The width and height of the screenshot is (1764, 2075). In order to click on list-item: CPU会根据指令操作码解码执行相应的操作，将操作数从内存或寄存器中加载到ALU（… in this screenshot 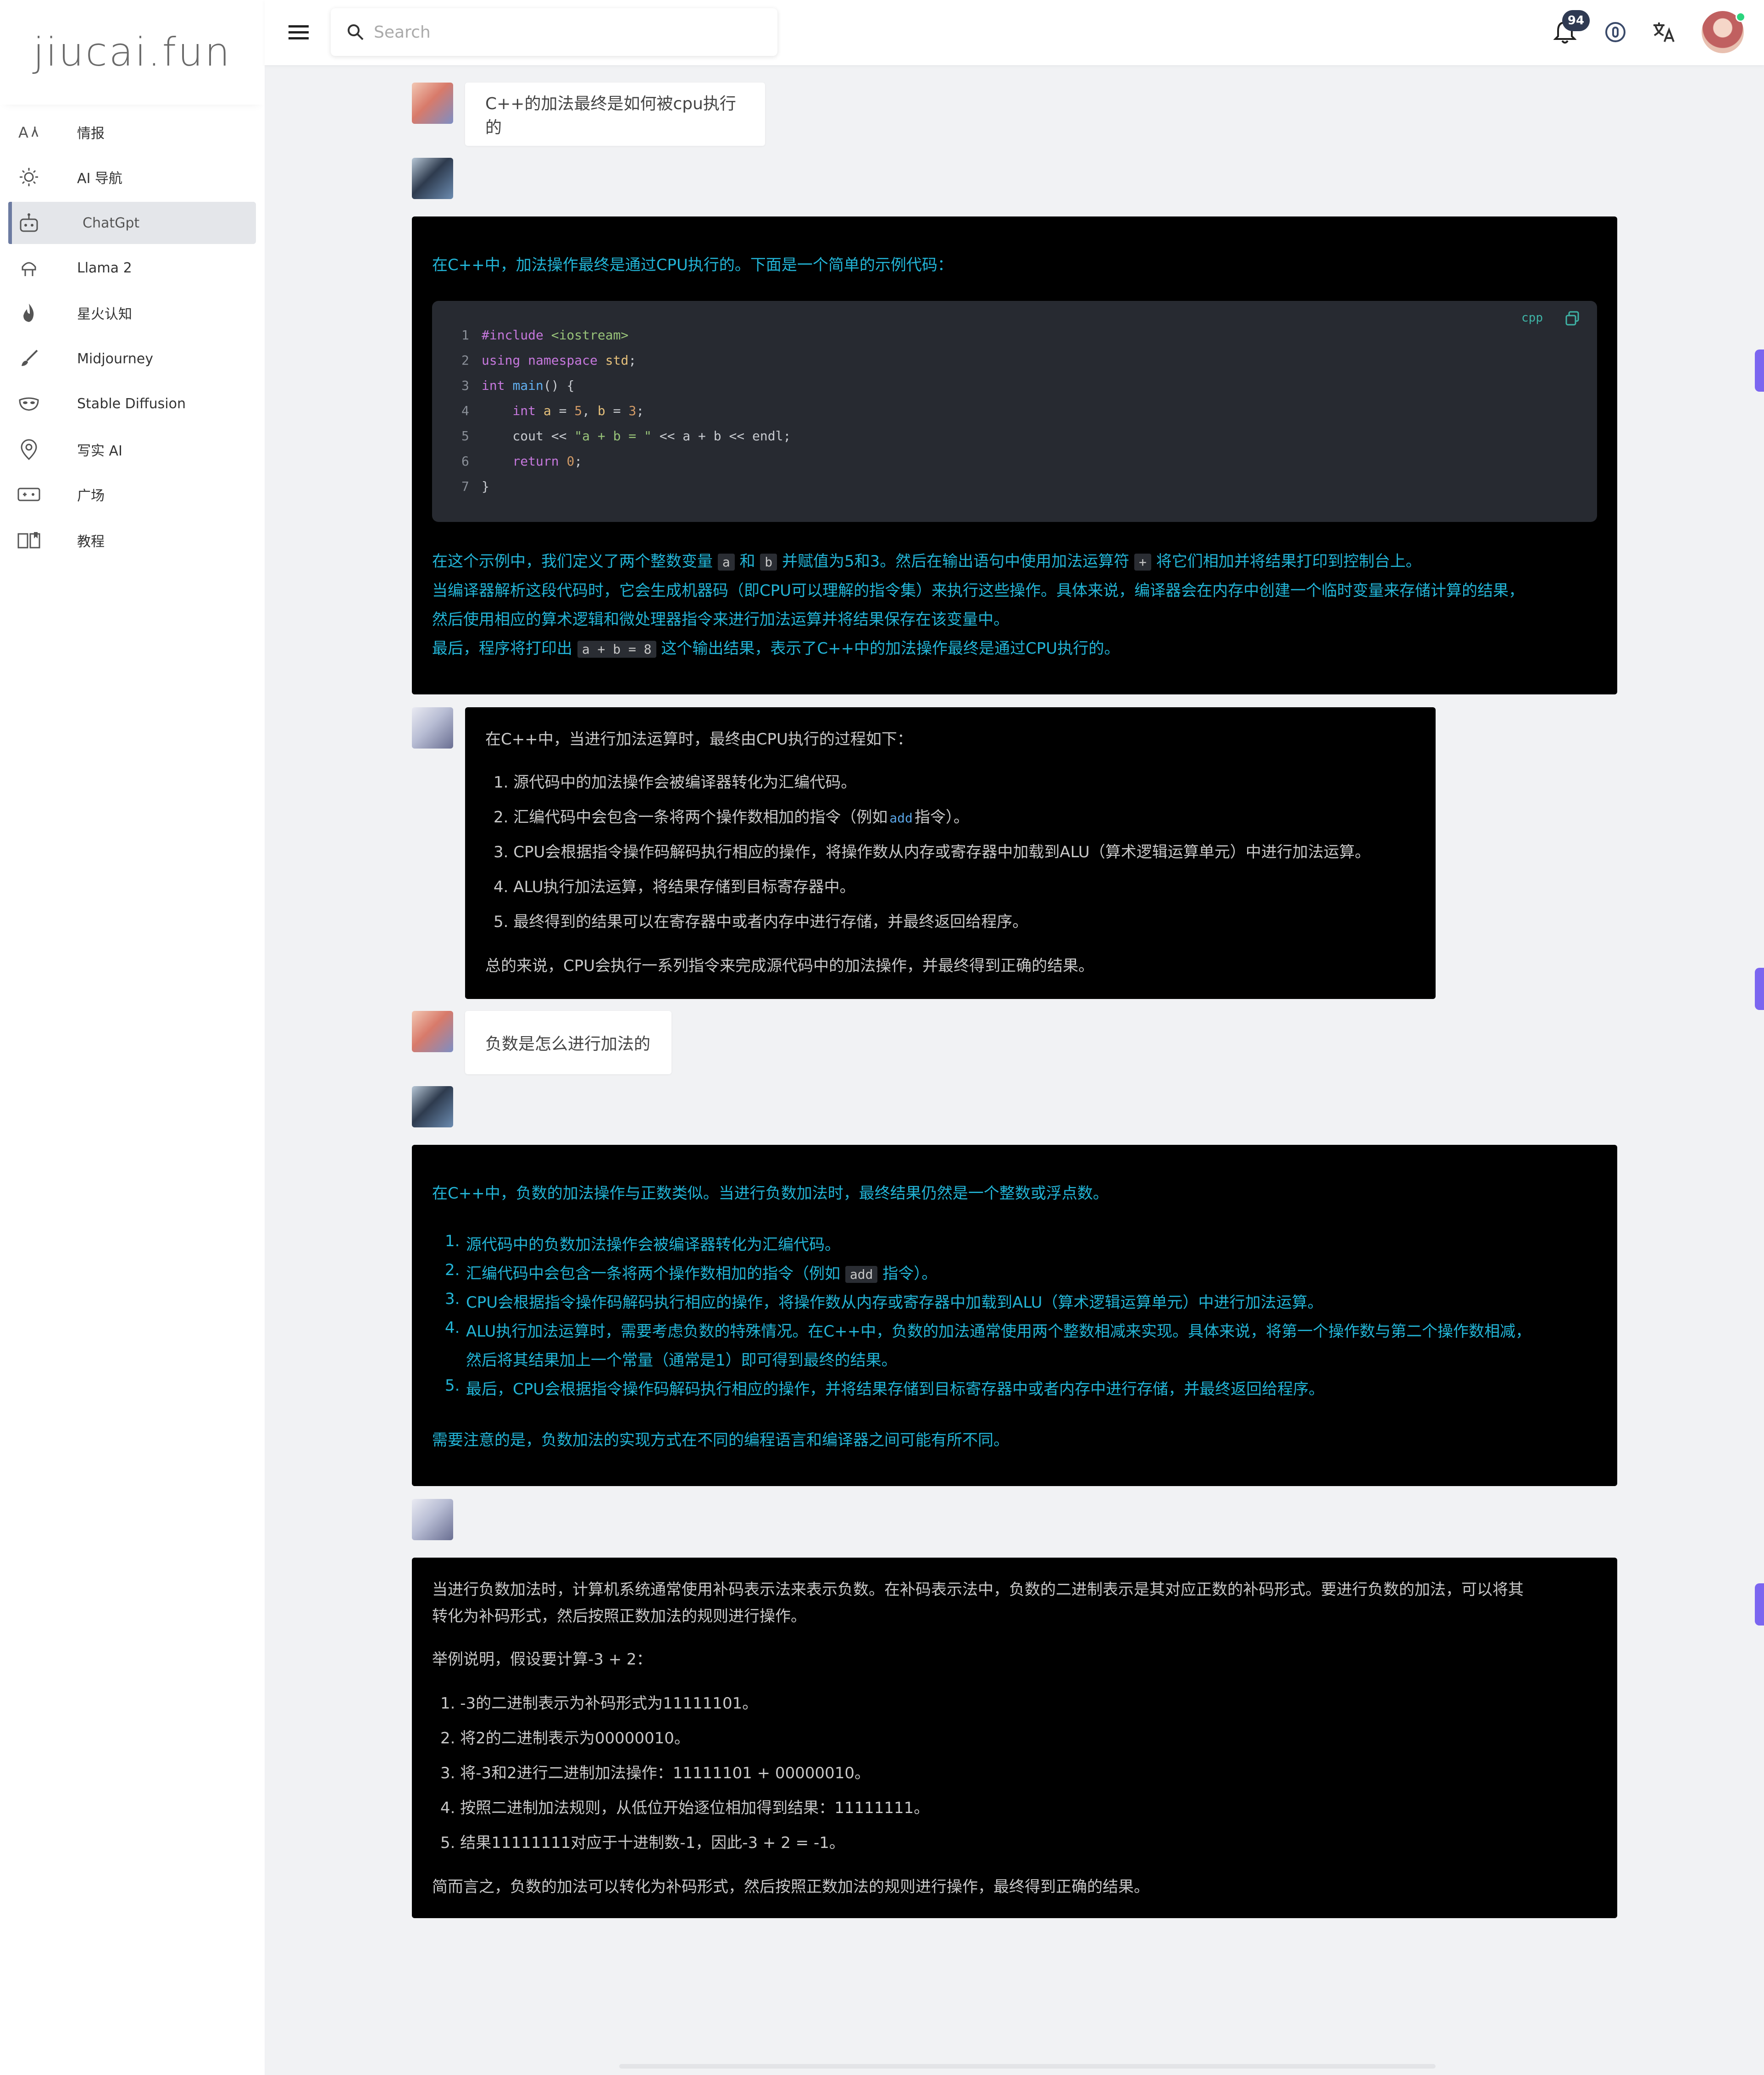, I will do `click(894, 1302)`.